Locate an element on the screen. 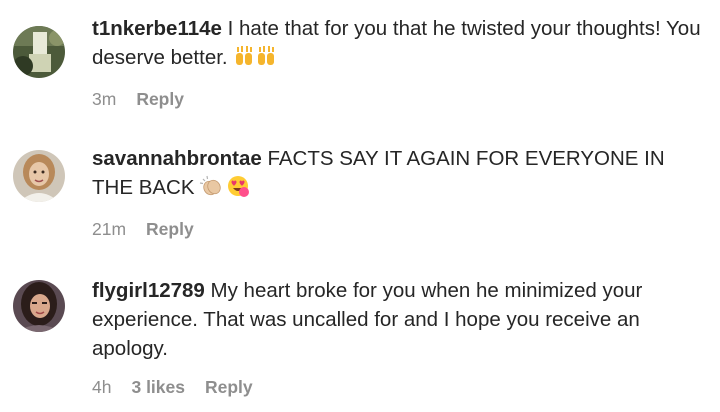 This screenshot has width=720, height=412. clapping-hands-emoji-icon is located at coordinates (211, 190).